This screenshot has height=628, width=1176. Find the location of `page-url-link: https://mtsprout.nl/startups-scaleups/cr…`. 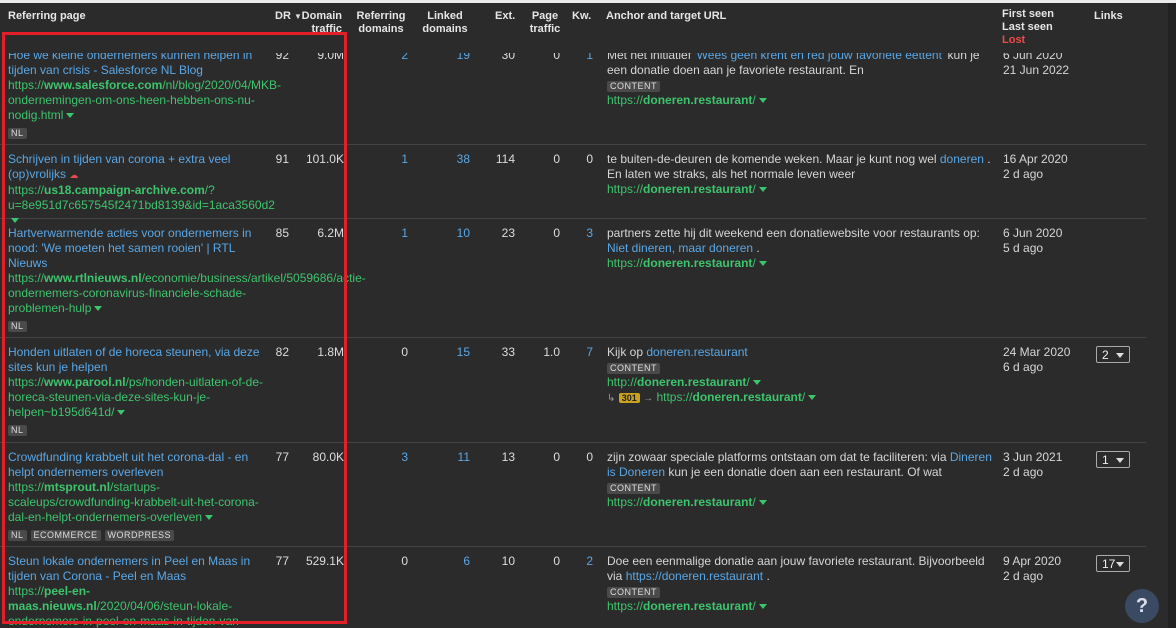

page-url-link: https://mtsprout.nl/startups-scaleups/cr… is located at coordinates (136, 502).